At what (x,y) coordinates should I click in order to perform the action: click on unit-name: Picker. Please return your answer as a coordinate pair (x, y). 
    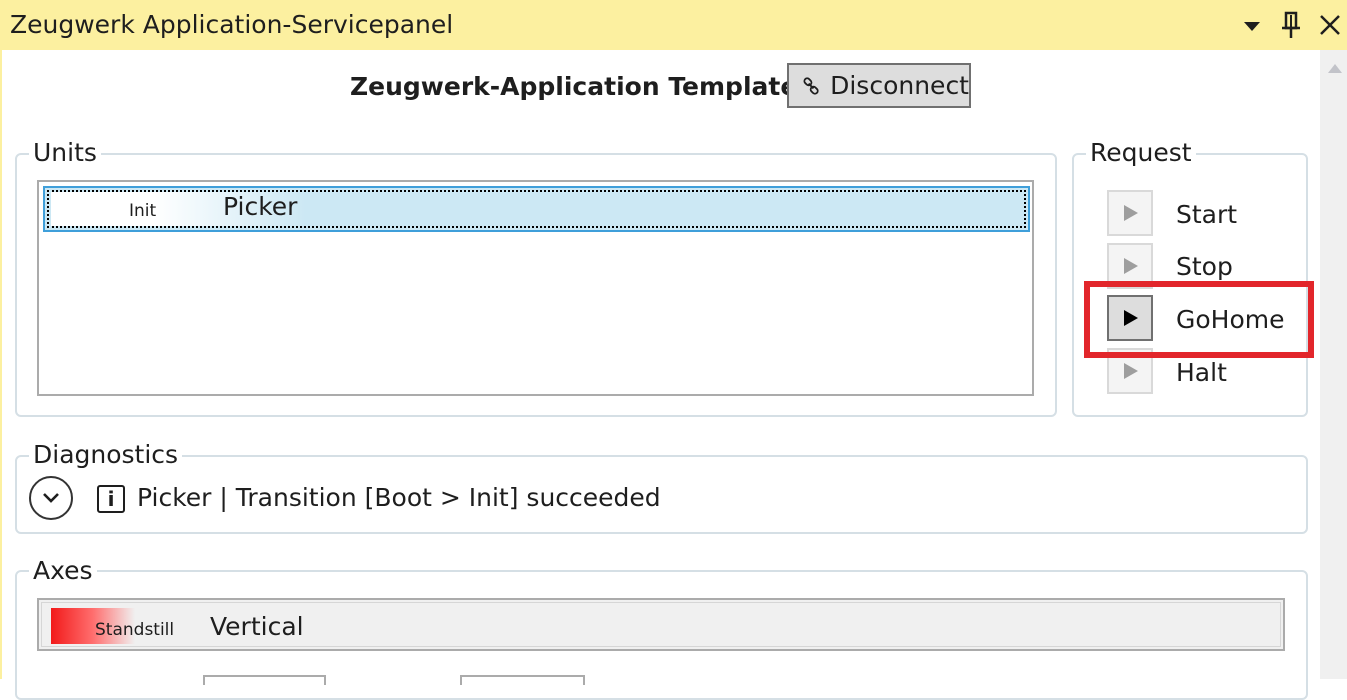
    Looking at the image, I should click on (260, 206).